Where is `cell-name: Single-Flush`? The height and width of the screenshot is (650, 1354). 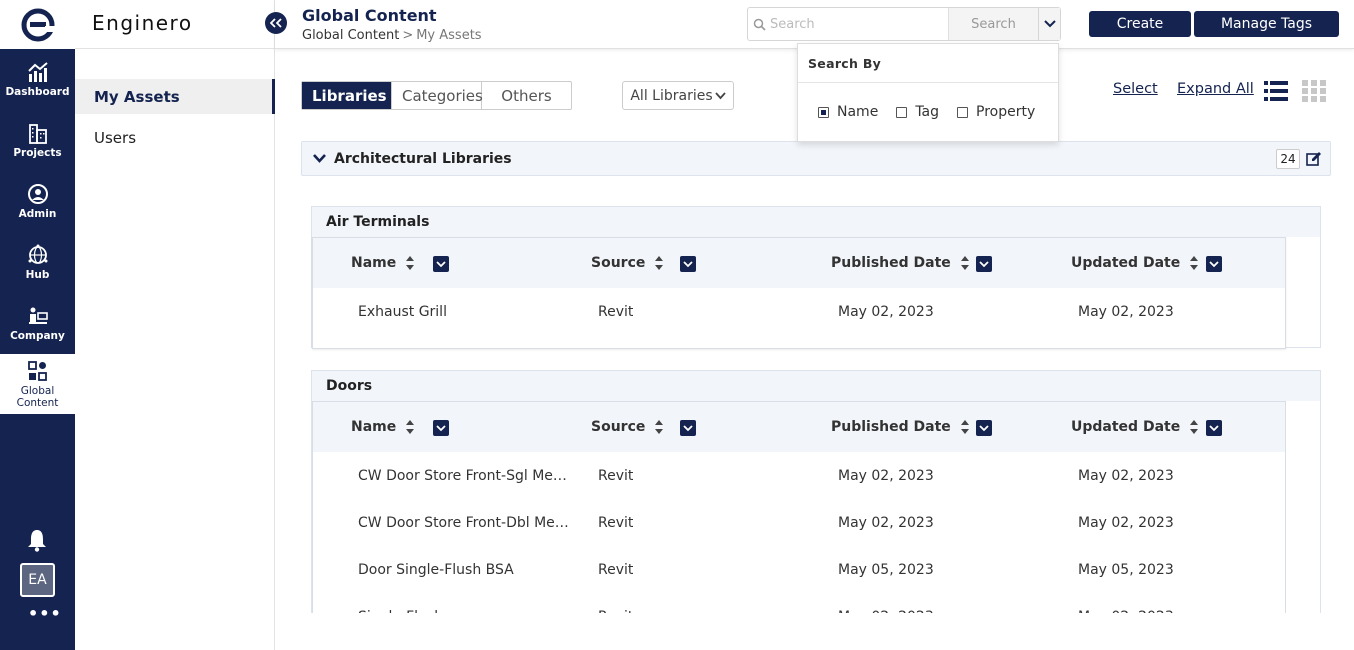 cell-name: Single-Flush is located at coordinates (465, 604).